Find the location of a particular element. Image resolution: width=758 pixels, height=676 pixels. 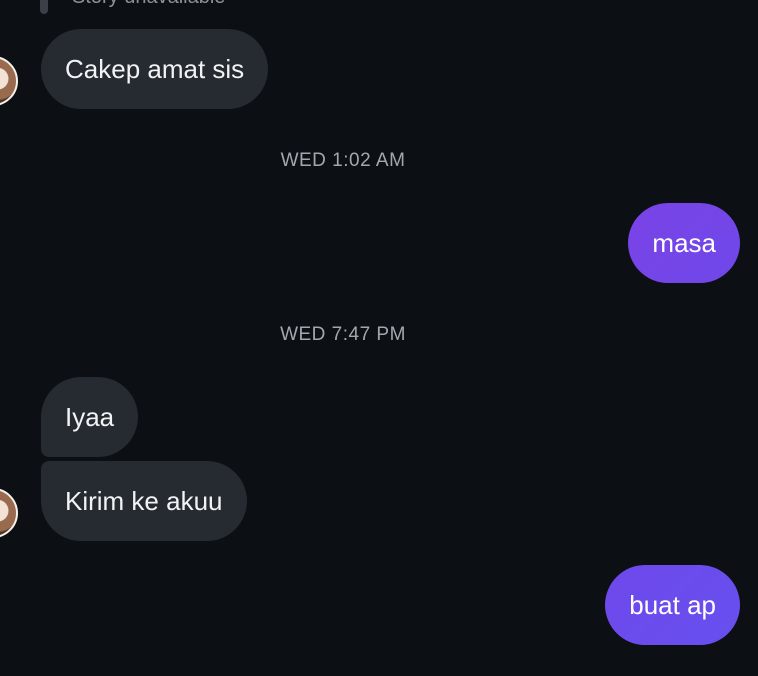

timestamp: WED 7:47 PM is located at coordinates (343, 334).